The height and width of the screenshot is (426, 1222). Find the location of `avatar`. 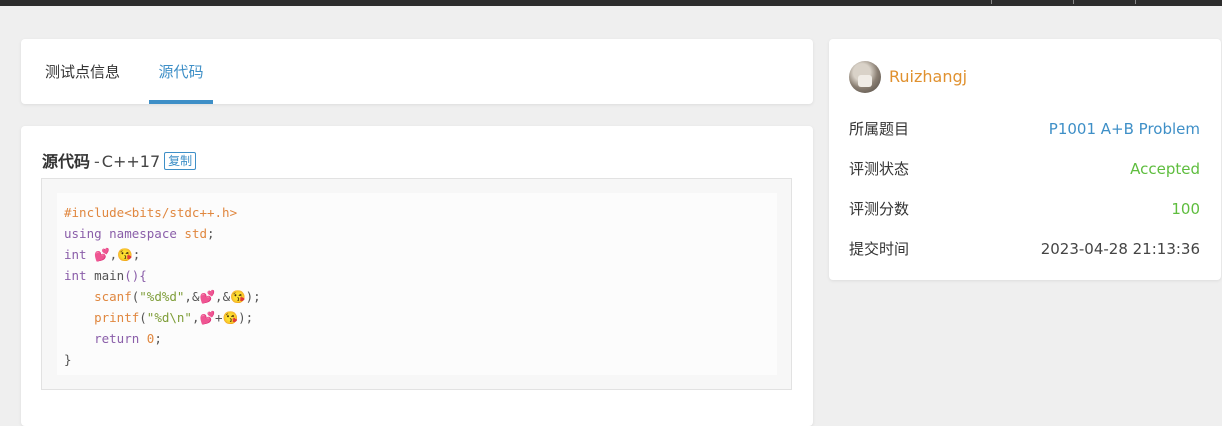

avatar is located at coordinates (865, 77).